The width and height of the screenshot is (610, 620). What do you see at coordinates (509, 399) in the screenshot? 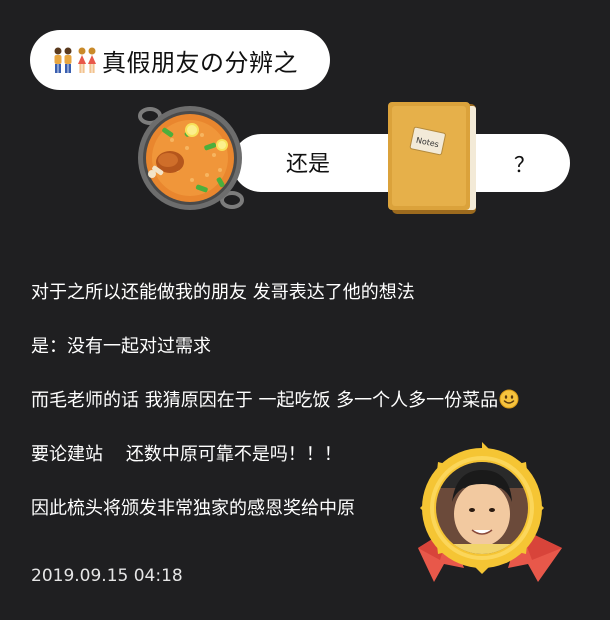
I see `smiley-icon` at bounding box center [509, 399].